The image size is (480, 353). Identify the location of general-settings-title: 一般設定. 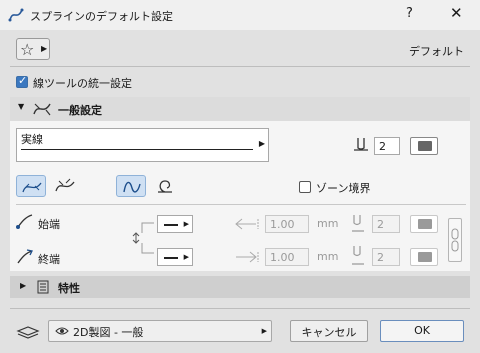
(80, 110).